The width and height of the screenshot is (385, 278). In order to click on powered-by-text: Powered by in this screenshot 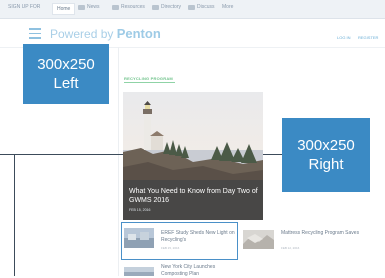, I will do `click(82, 34)`.